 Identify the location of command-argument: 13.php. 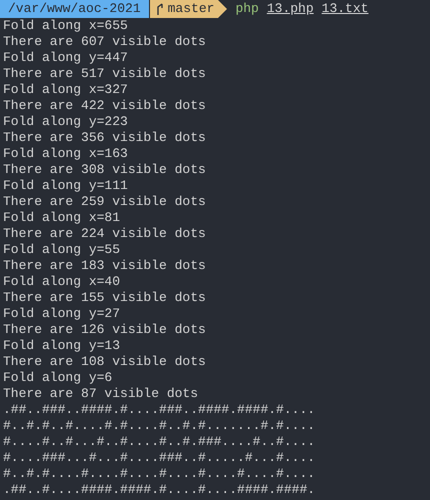
(290, 9).